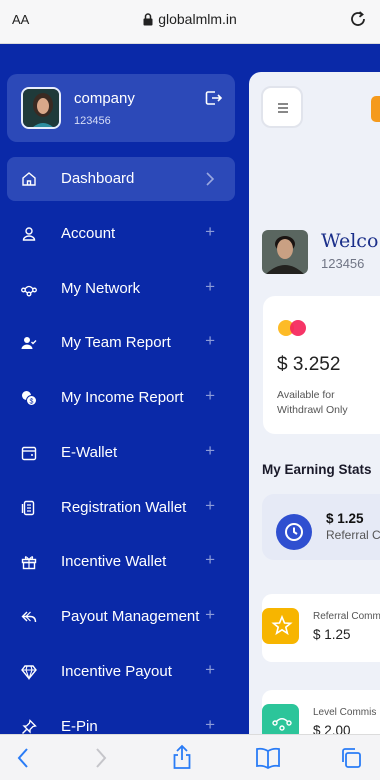 Image resolution: width=380 pixels, height=780 pixels. Describe the element at coordinates (124, 507) in the screenshot. I see `sidebar-item-label: Registration Wallet` at that location.